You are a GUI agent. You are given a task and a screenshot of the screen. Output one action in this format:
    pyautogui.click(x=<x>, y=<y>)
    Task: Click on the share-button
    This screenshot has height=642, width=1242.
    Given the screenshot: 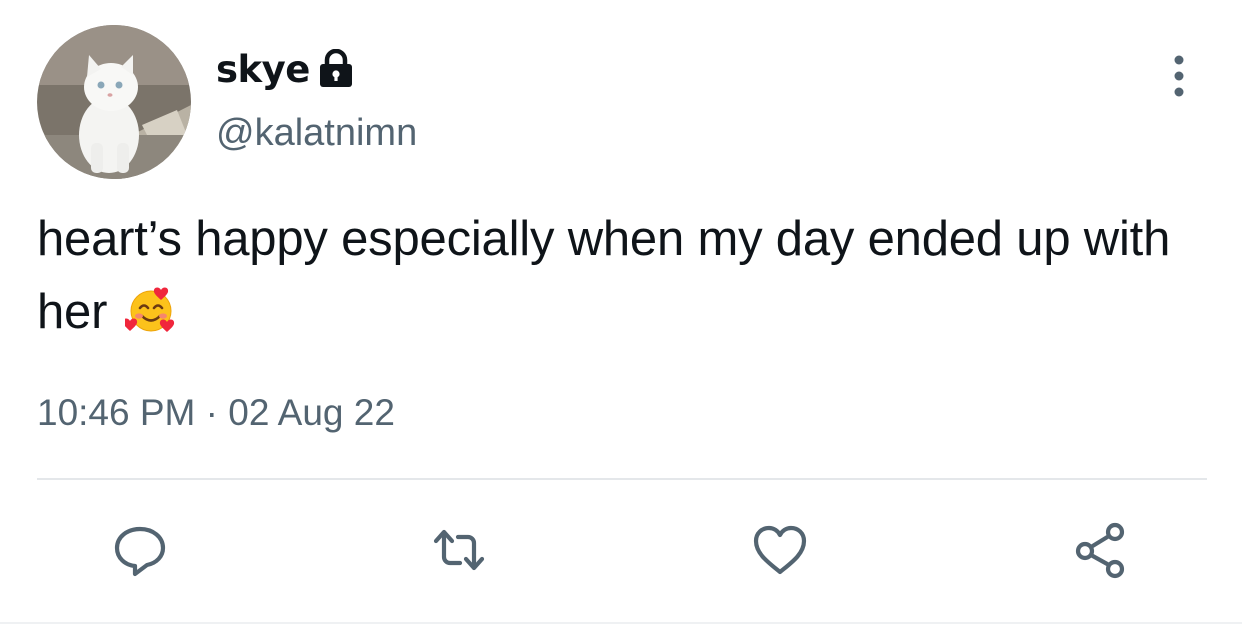 What is the action you would take?
    pyautogui.click(x=1101, y=550)
    